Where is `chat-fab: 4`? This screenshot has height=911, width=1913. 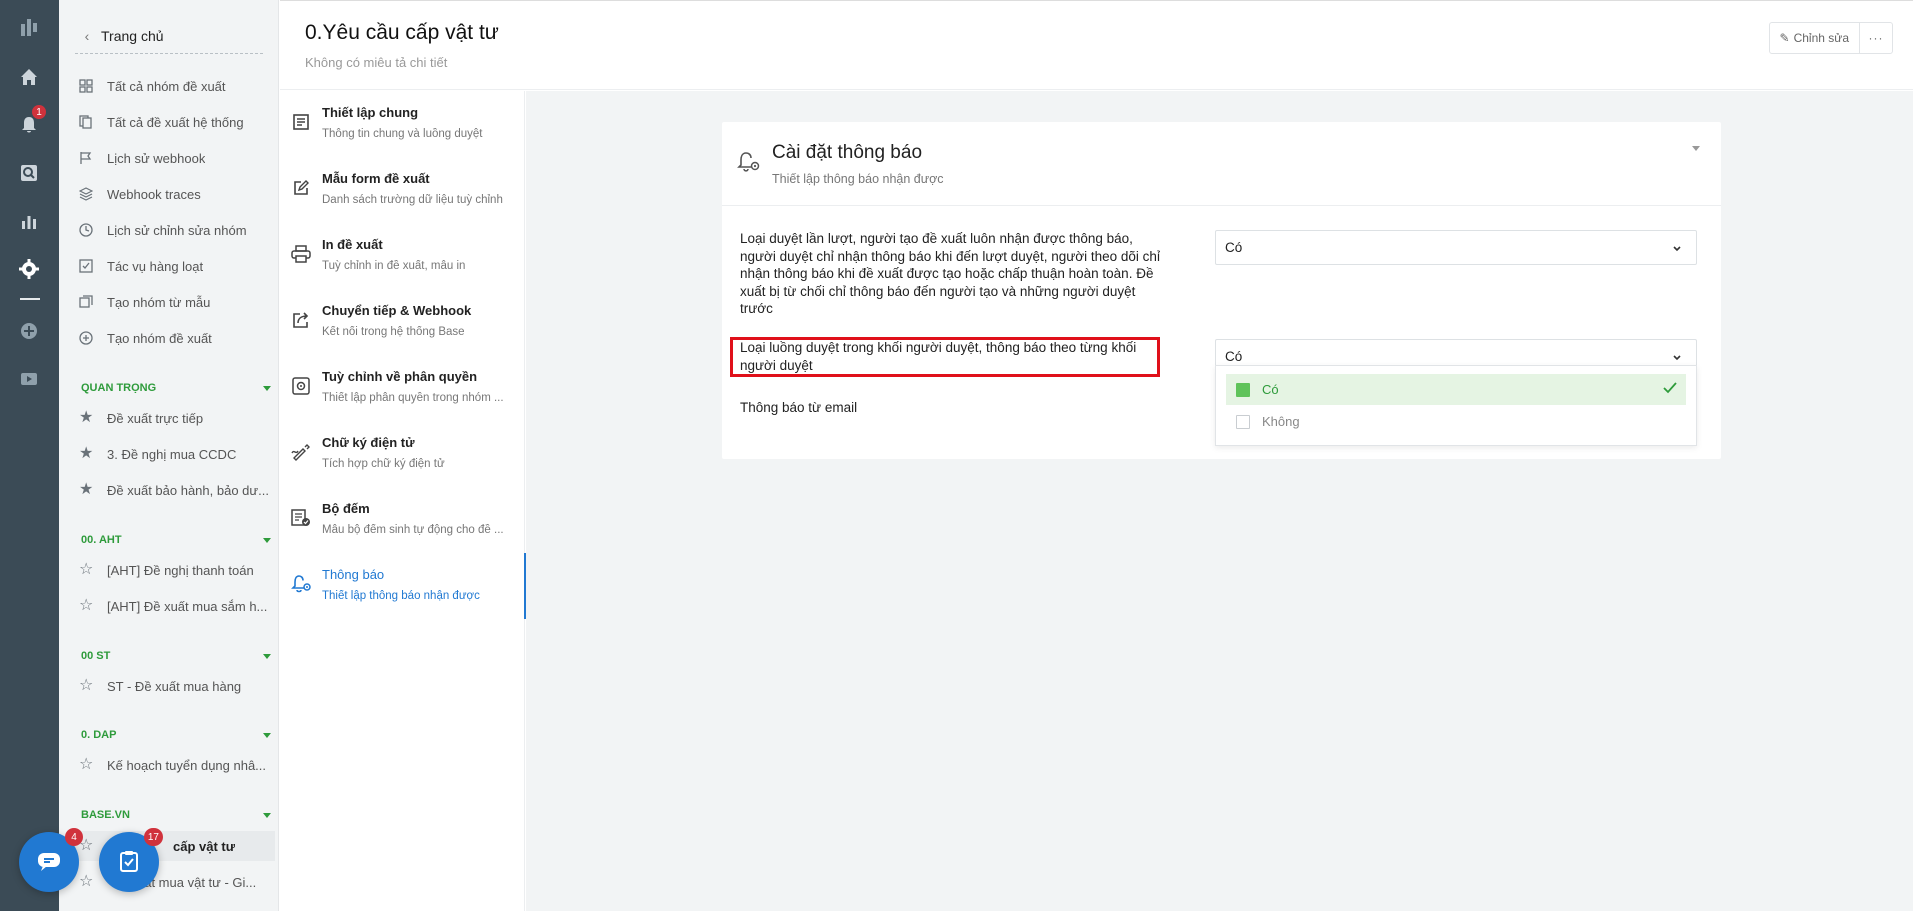
chat-fab: 4 is located at coordinates (51, 860).